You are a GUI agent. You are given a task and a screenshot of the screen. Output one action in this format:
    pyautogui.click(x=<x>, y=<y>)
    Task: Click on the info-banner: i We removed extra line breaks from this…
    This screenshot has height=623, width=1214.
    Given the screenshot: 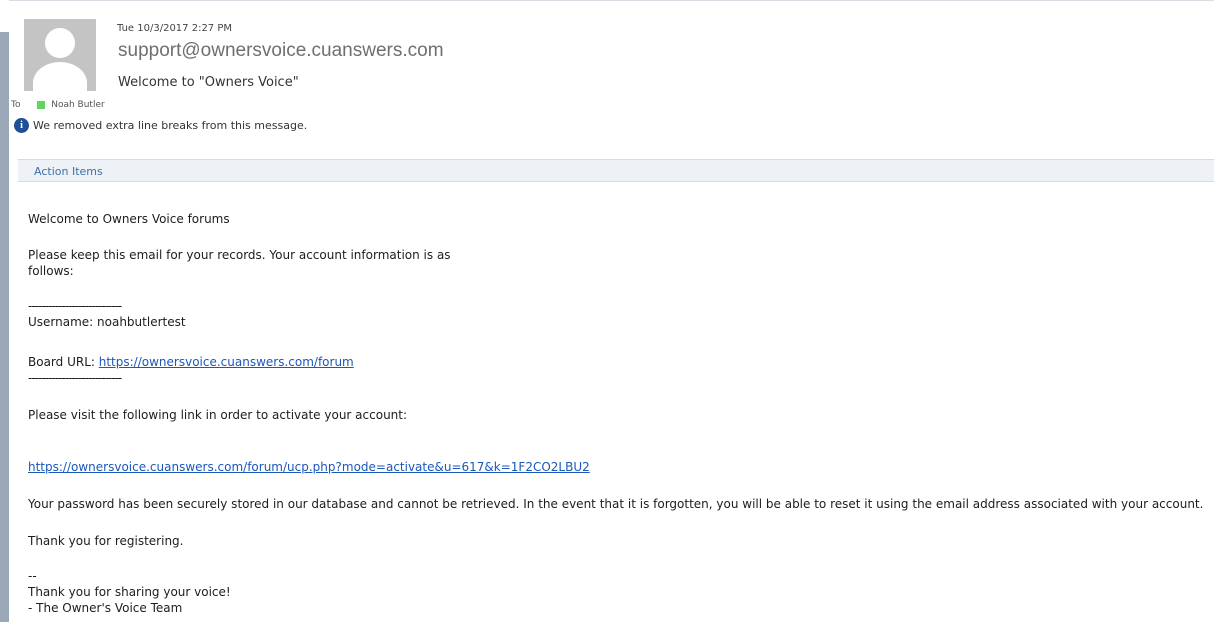 What is the action you would take?
    pyautogui.click(x=160, y=125)
    